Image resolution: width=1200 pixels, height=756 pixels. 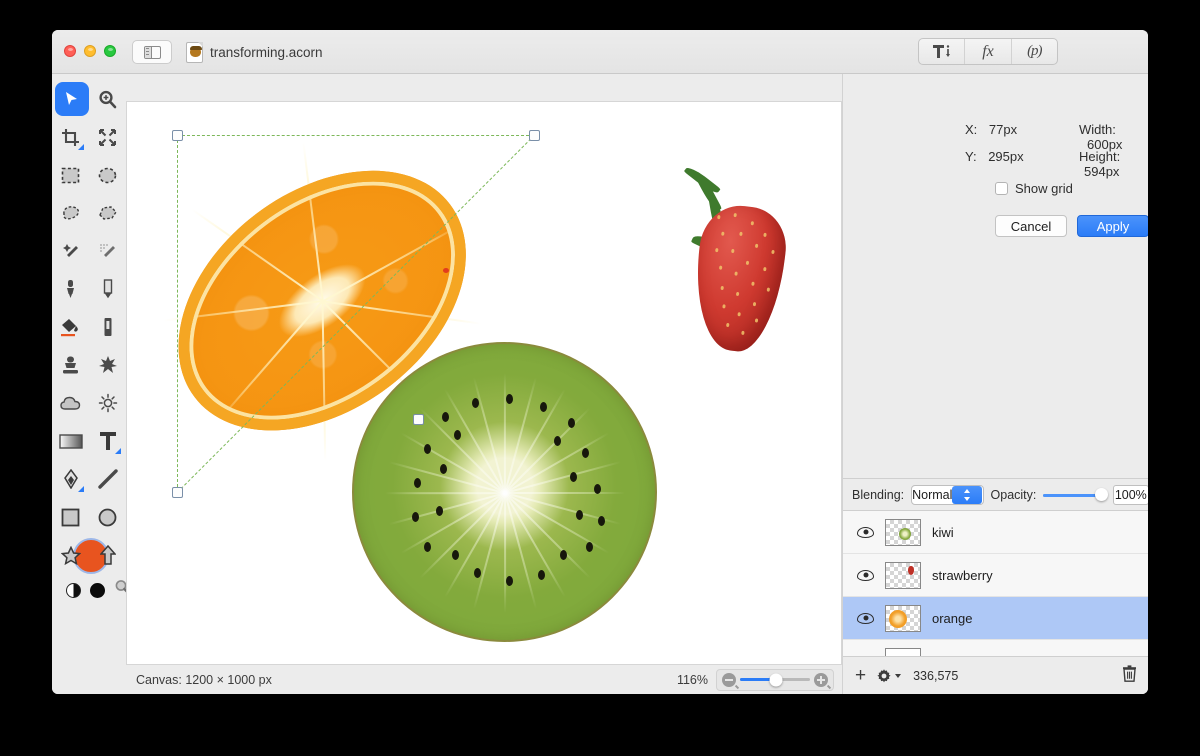 I want to click on zoom-slider-track, so click(x=775, y=679).